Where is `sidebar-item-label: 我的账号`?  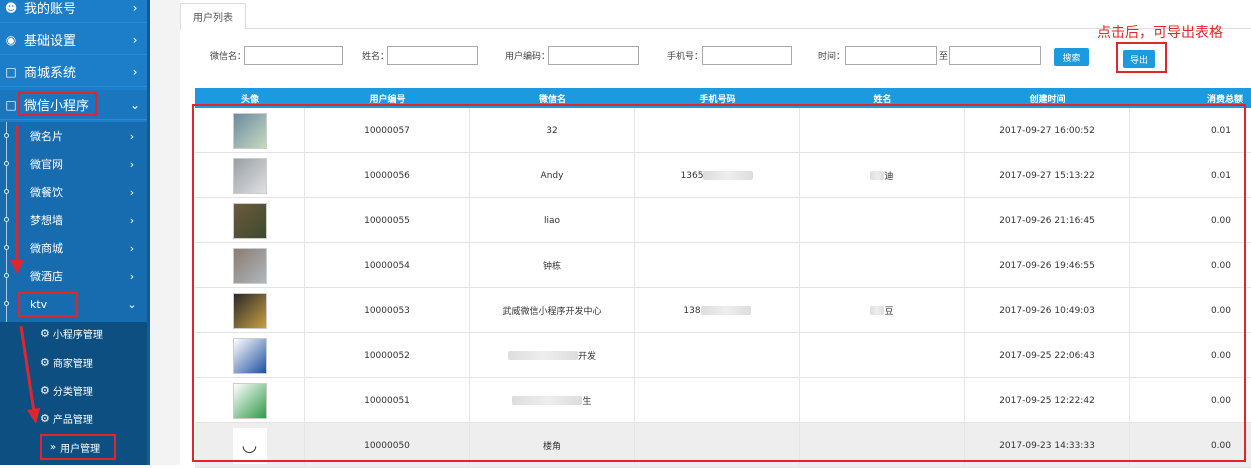 sidebar-item-label: 我的账号 is located at coordinates (50, 9).